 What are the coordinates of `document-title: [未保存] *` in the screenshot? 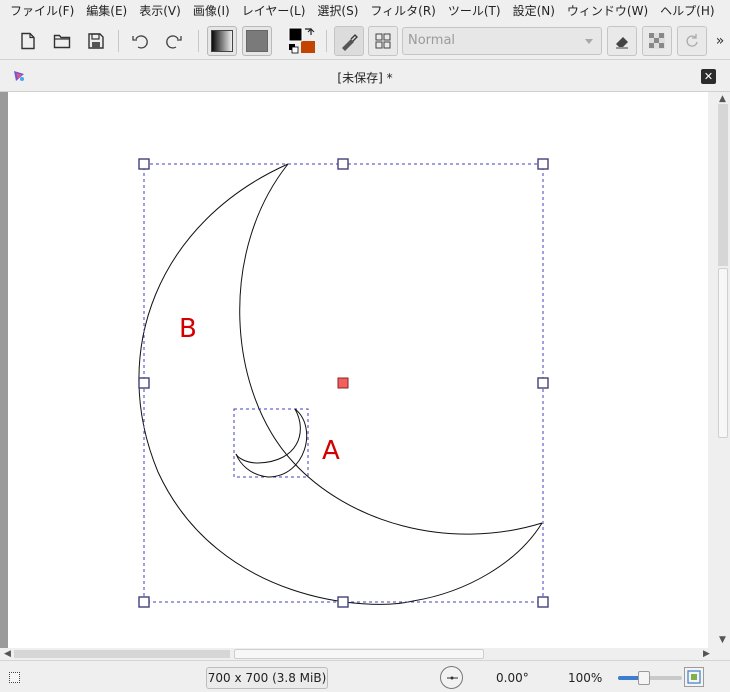 It's located at (365, 78).